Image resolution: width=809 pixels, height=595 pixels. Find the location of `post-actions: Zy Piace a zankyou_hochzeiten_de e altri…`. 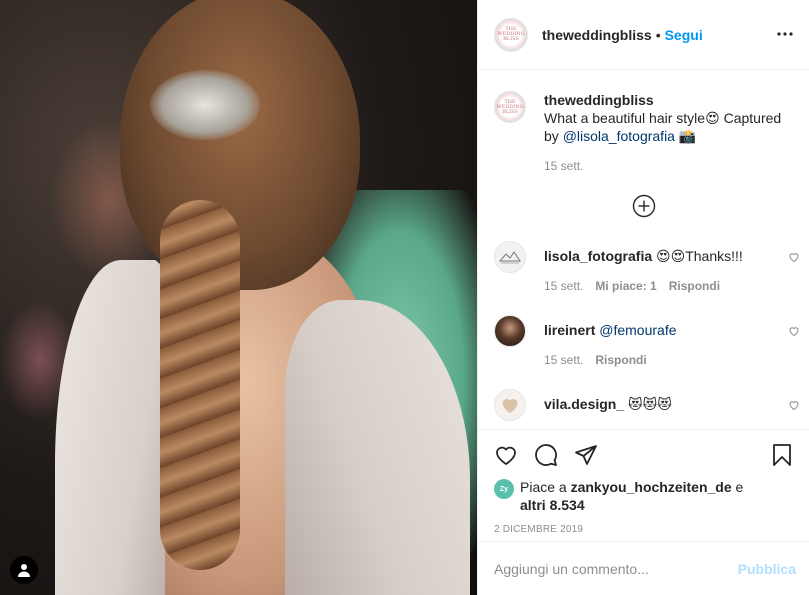

post-actions: Zy Piace a zankyou_hochzeiten_de e altri… is located at coordinates (643, 482).